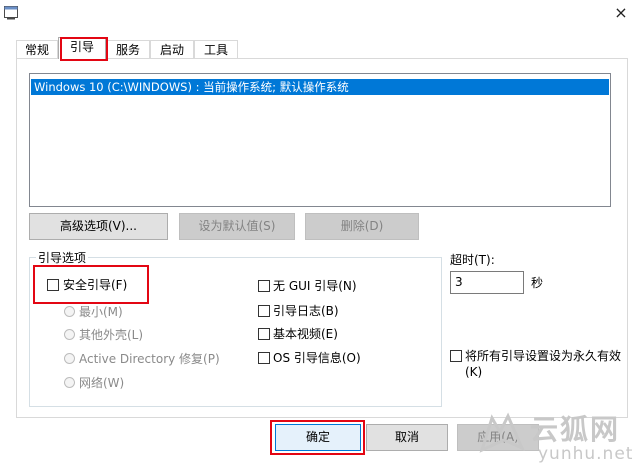 This screenshot has width=640, height=468. Describe the element at coordinates (111, 335) in the screenshot. I see `alternate-shell-label: 其他外壳(L)` at that location.